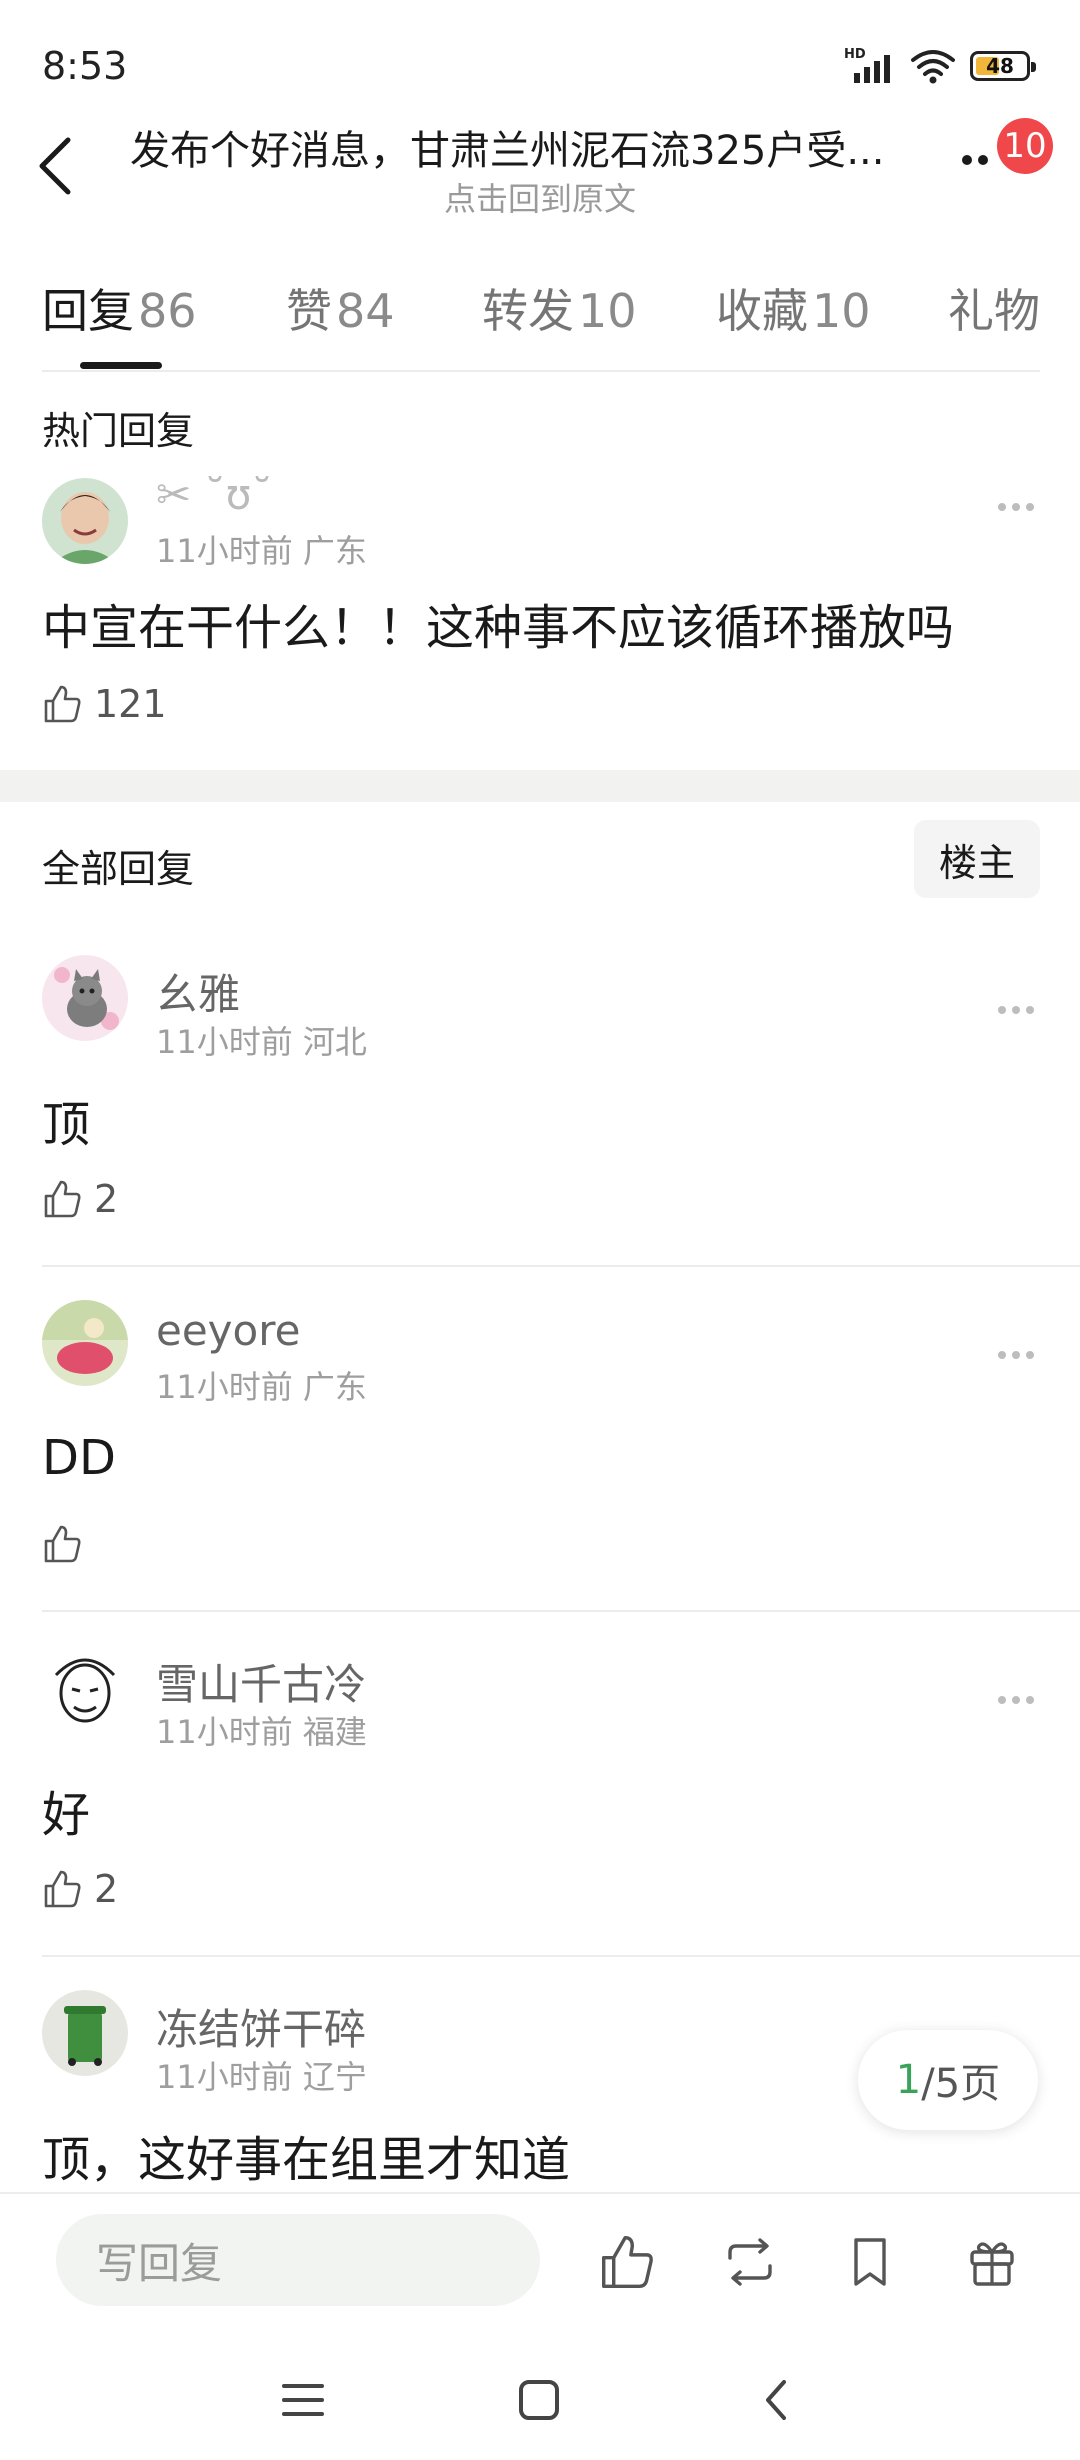  What do you see at coordinates (261, 1732) in the screenshot?
I see `comment-meta: 11小时前 福建` at bounding box center [261, 1732].